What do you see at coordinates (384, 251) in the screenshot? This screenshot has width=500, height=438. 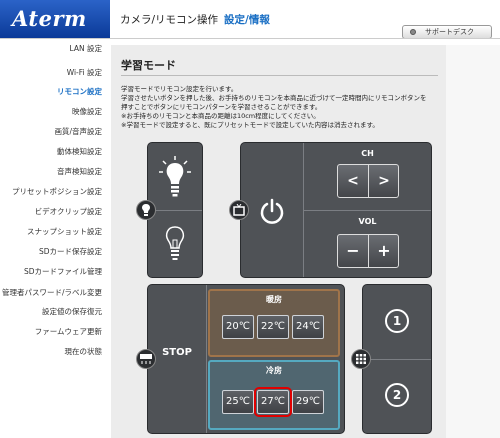 I see `vol-up-button: +` at bounding box center [384, 251].